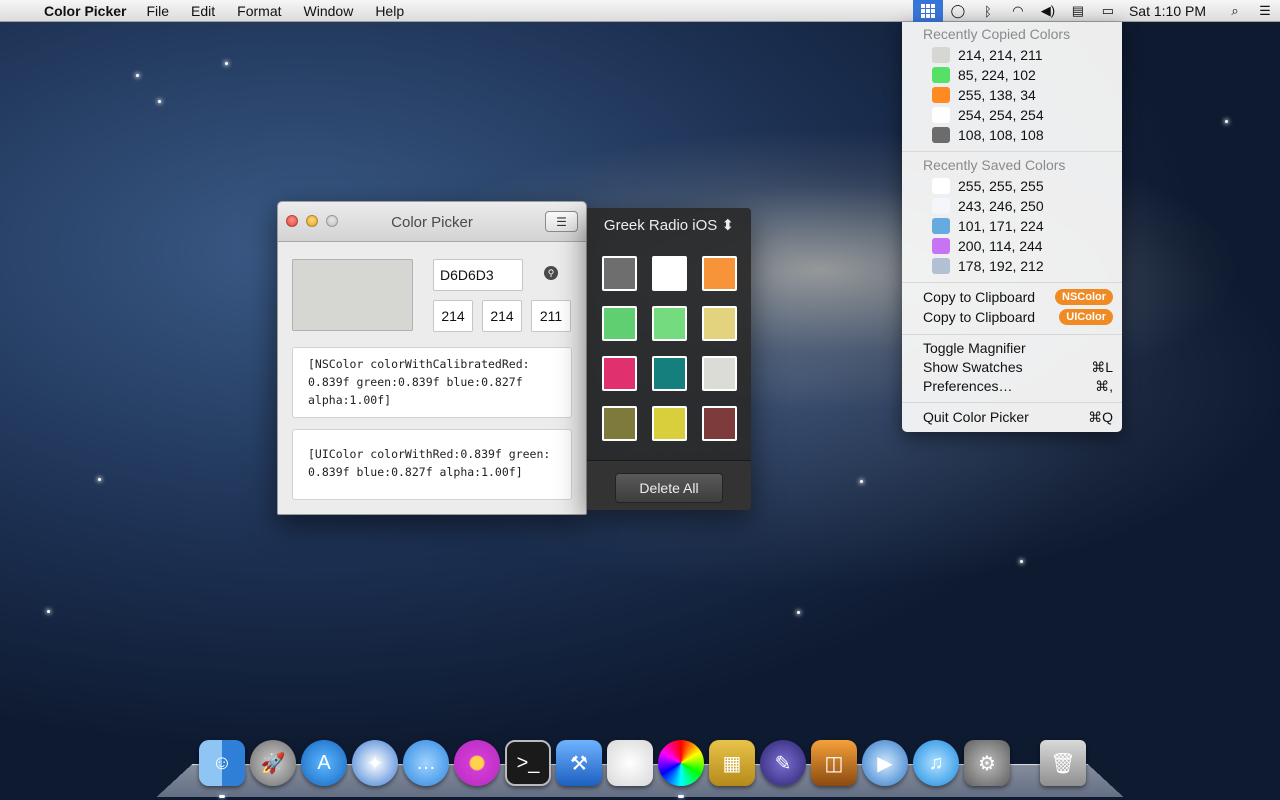 This screenshot has width=1280, height=800. I want to click on hex-field: D6D6D3, so click(478, 275).